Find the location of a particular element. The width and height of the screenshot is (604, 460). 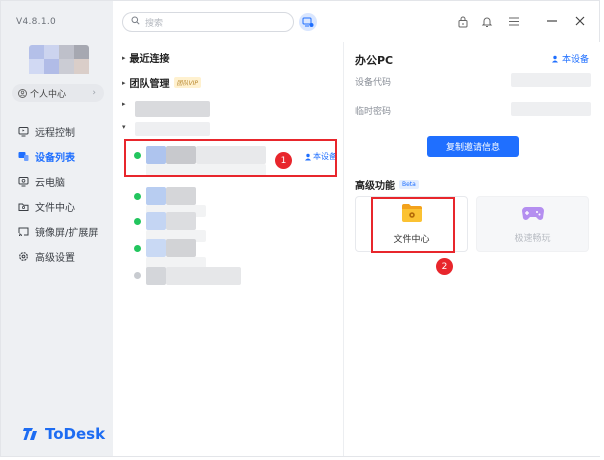

file-center-highlight is located at coordinates (413, 225).